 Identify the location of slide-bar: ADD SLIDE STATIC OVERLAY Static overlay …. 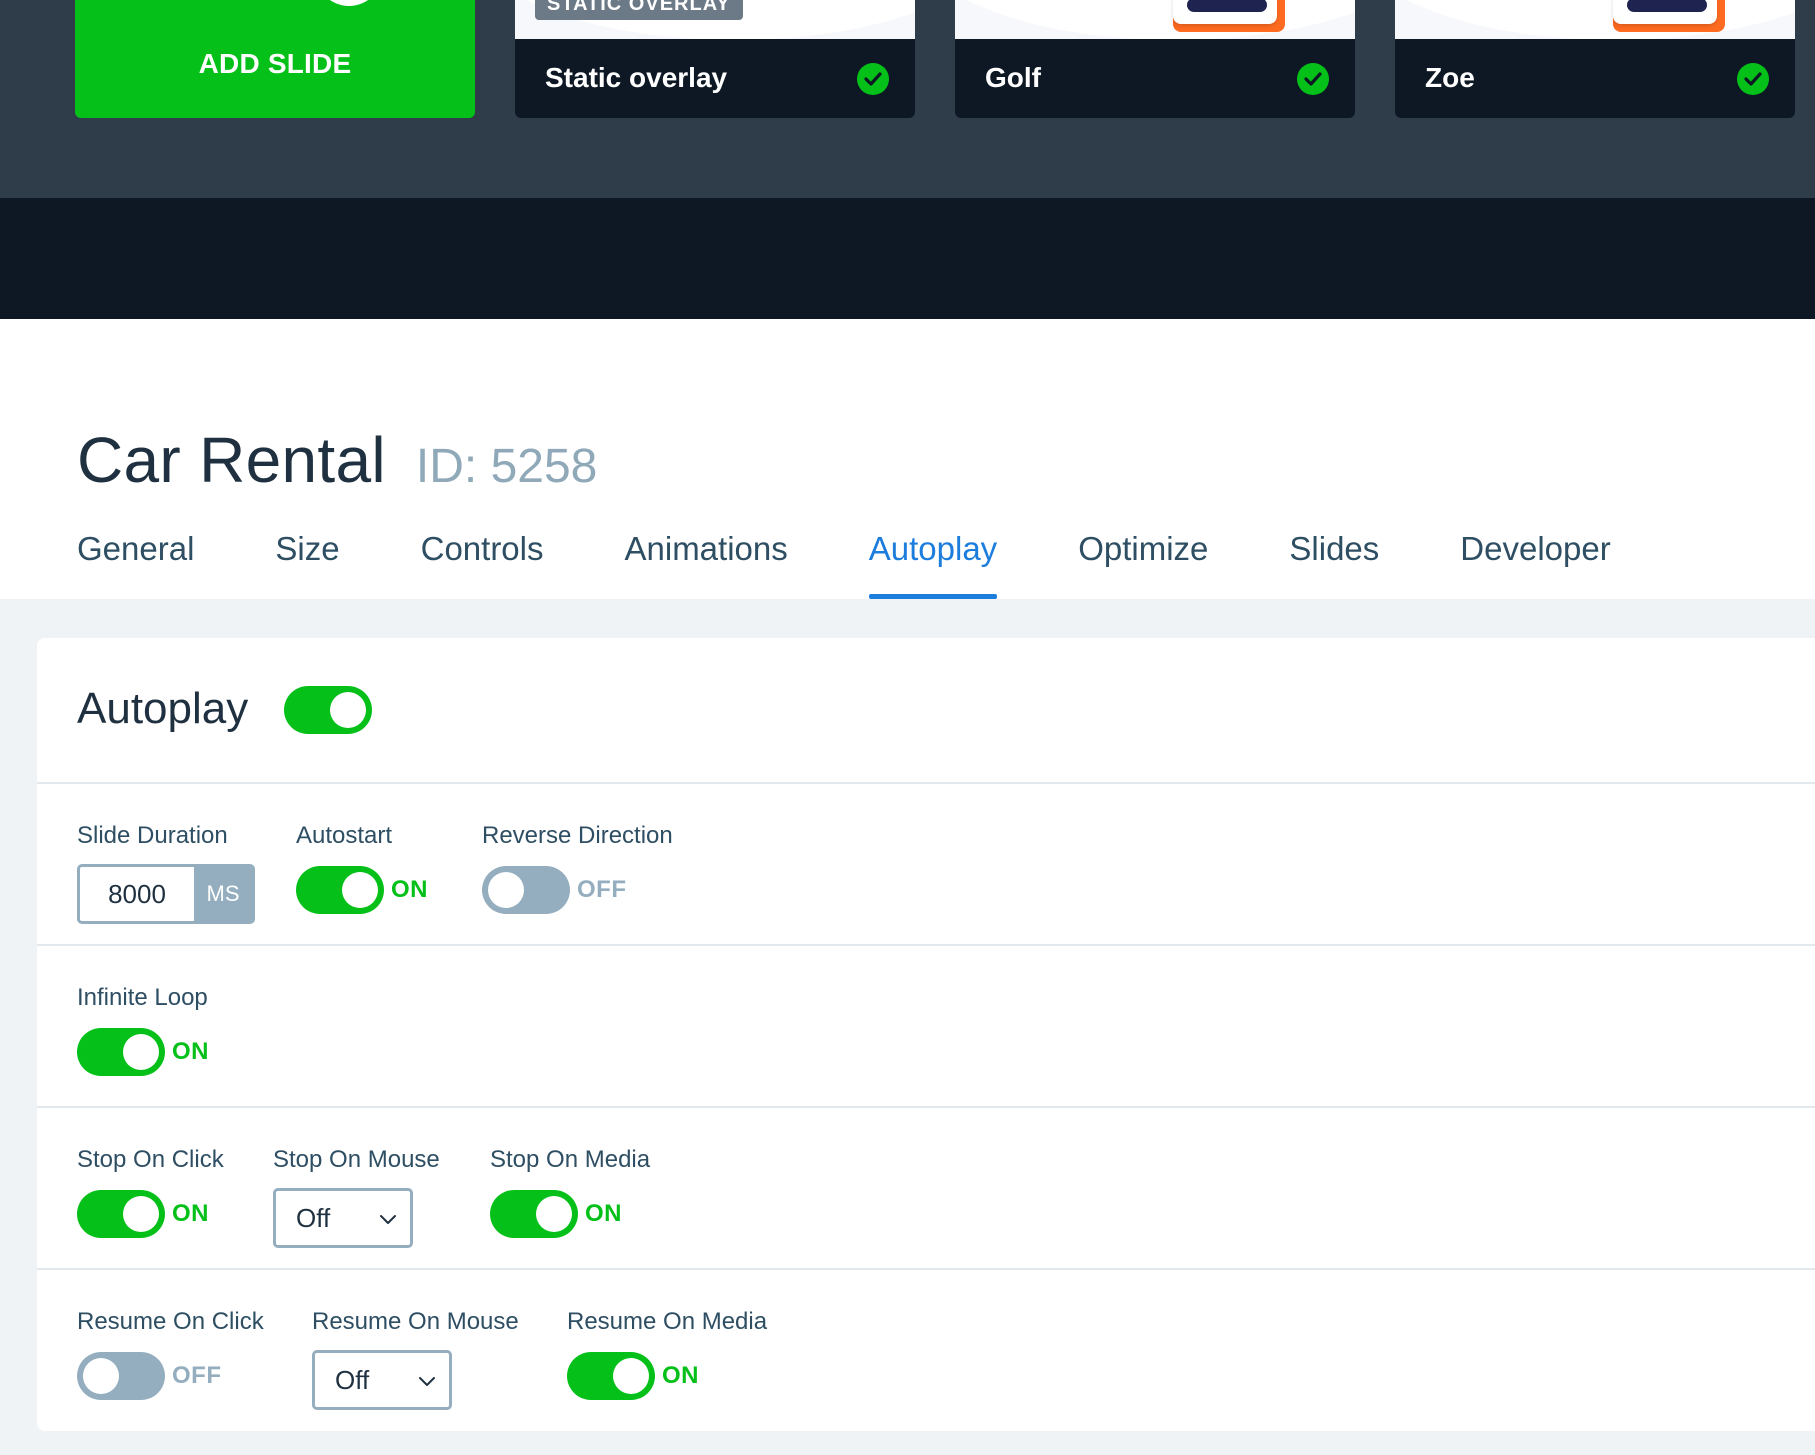
(907, 99).